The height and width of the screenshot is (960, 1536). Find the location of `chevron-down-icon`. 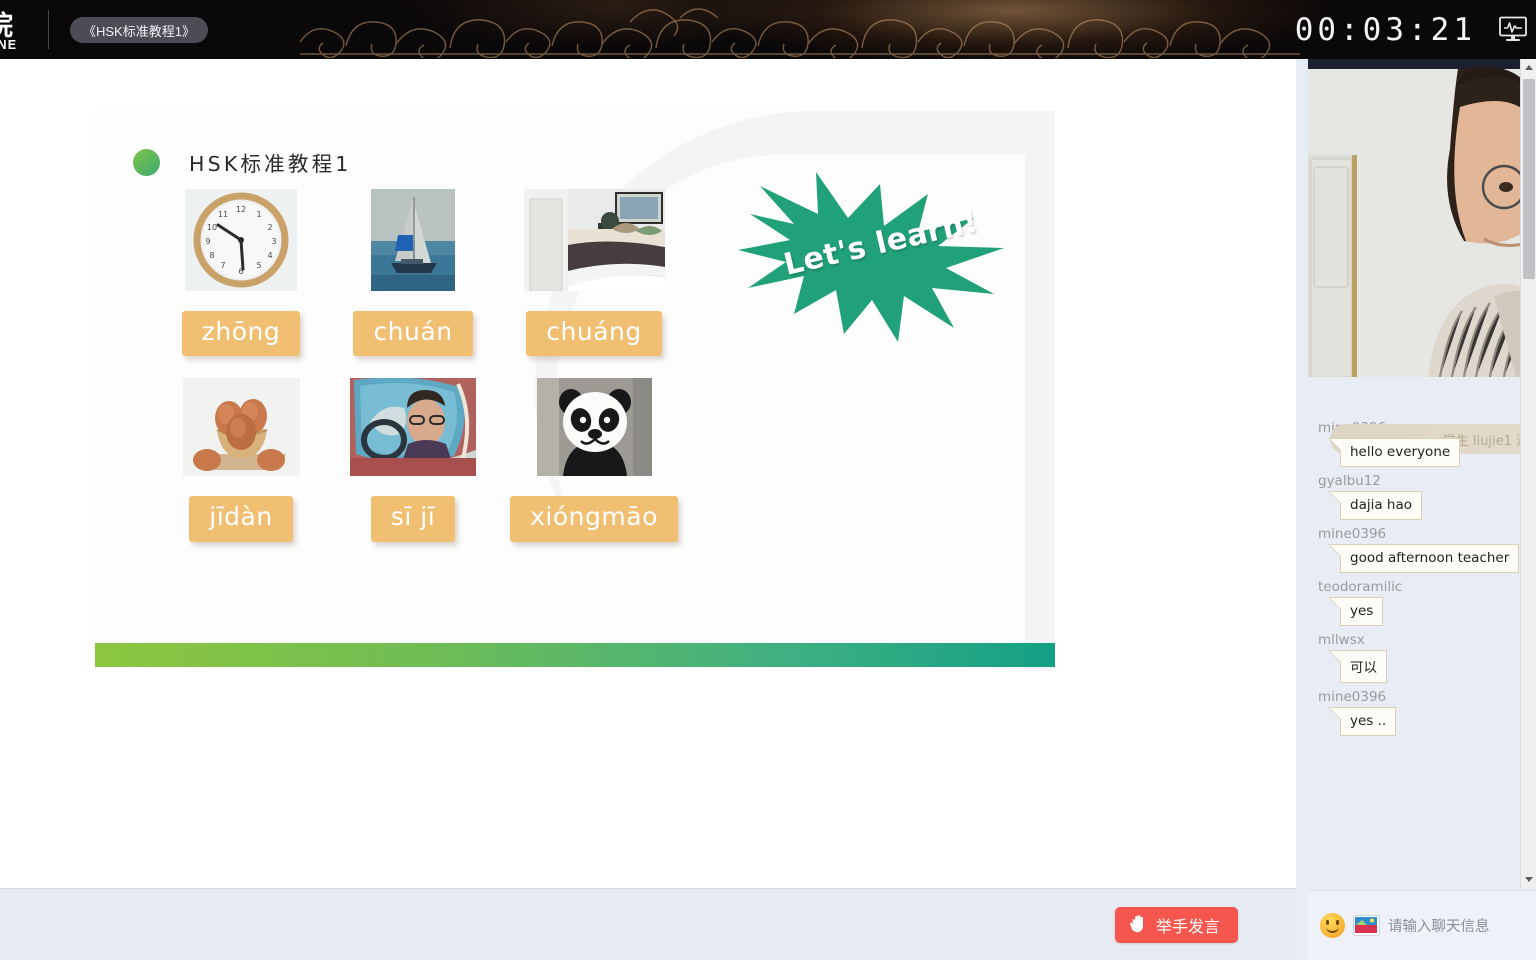

chevron-down-icon is located at coordinates (1529, 879).